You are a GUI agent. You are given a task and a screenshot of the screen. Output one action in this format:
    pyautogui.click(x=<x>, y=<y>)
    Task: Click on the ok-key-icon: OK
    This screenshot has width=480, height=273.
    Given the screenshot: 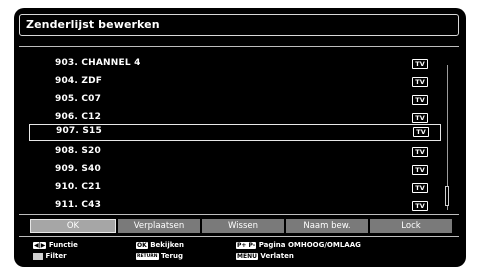 What is the action you would take?
    pyautogui.click(x=142, y=245)
    